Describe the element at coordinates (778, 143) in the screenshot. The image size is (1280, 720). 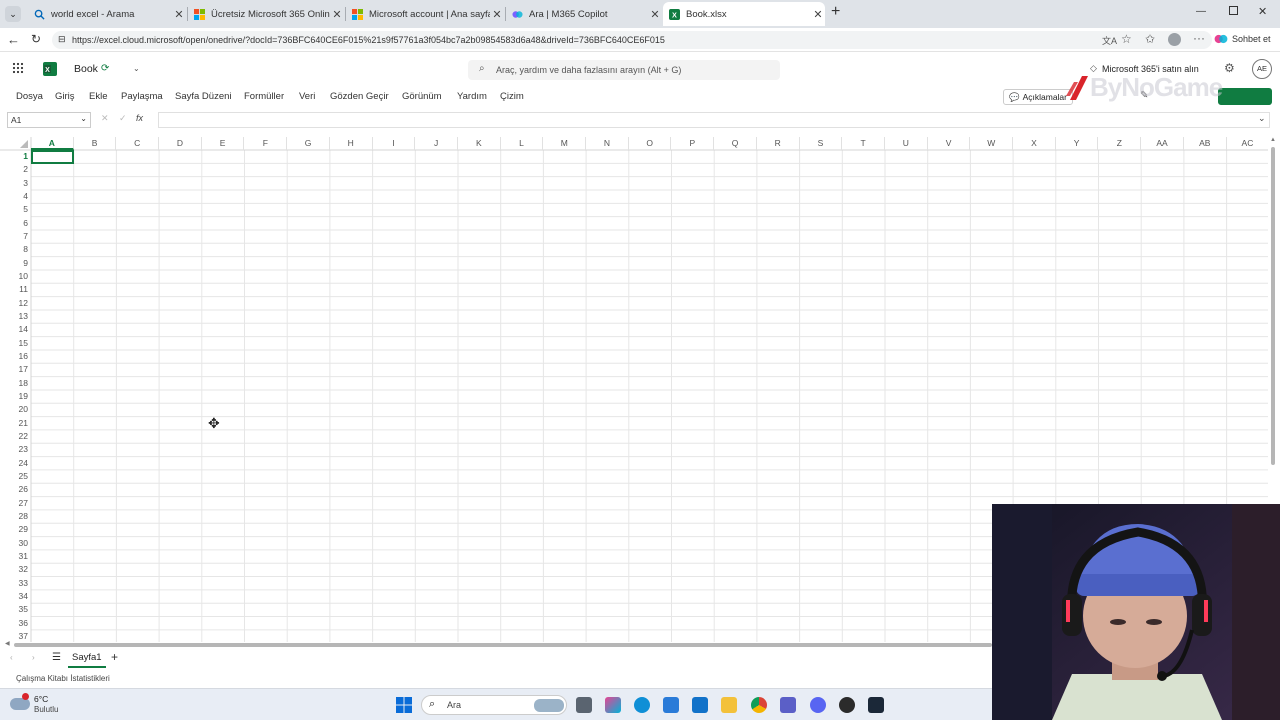
I see `column-header-r: R` at that location.